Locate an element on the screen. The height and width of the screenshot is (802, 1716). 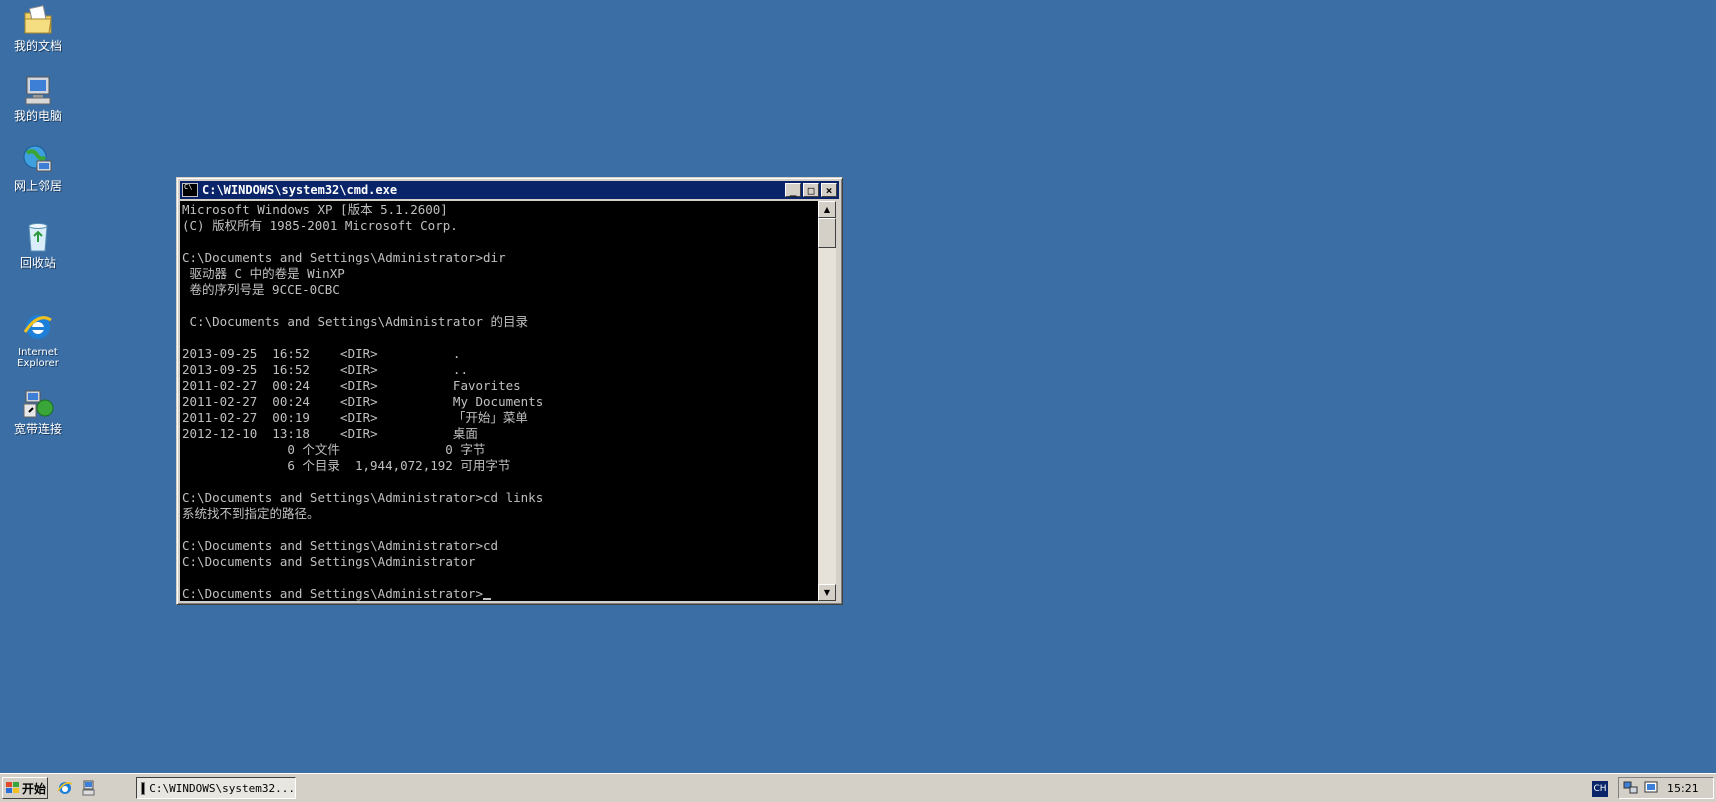
my-computer-icon is located at coordinates (38, 90).